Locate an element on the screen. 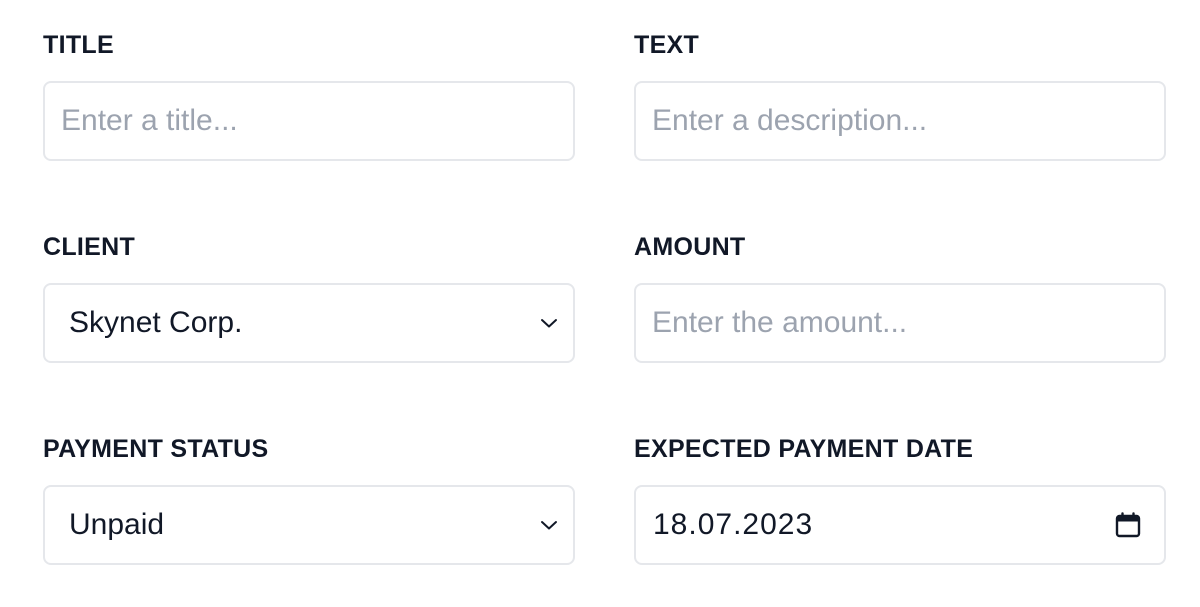 This screenshot has height=607, width=1200. expected-payment-date-label: EXPECTED PAYMENT DATE is located at coordinates (804, 449).